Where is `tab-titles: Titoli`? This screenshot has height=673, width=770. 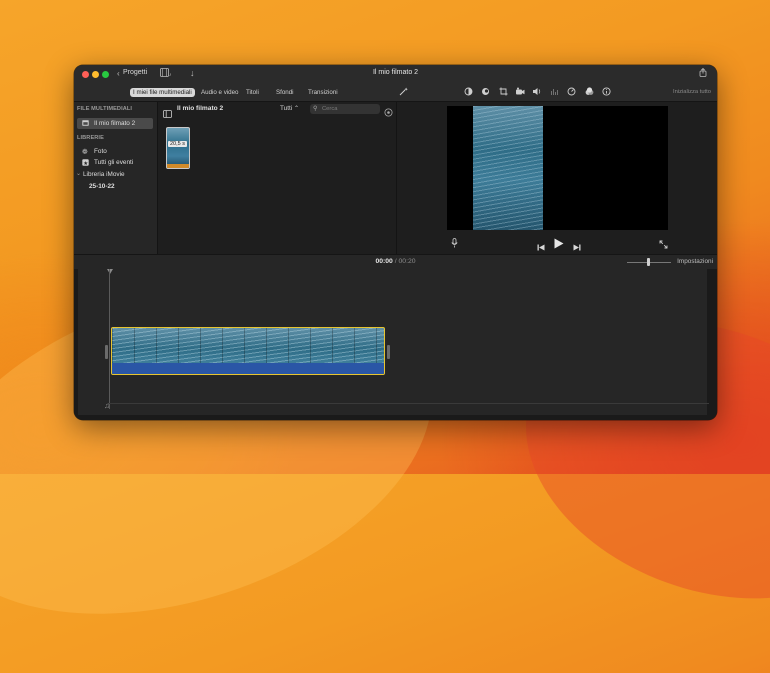 tab-titles: Titoli is located at coordinates (252, 92).